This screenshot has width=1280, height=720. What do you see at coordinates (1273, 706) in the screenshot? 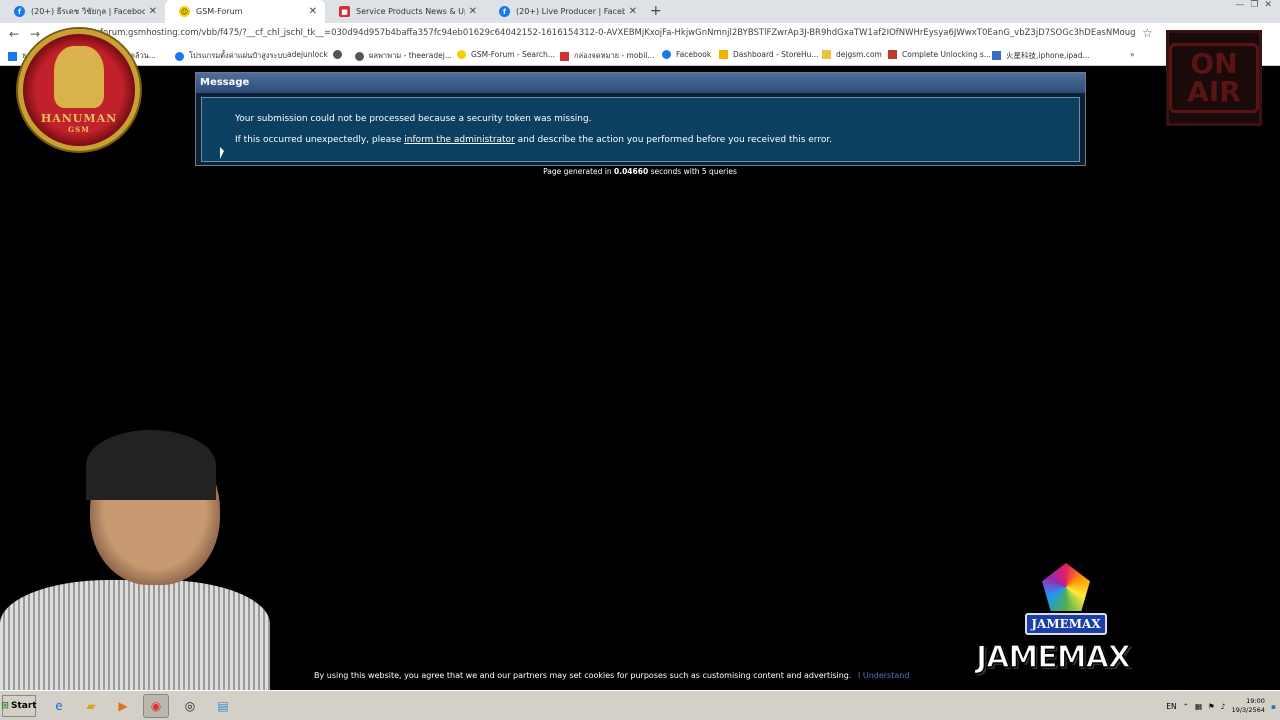
I see `show-desktop-icon: ▪` at bounding box center [1273, 706].